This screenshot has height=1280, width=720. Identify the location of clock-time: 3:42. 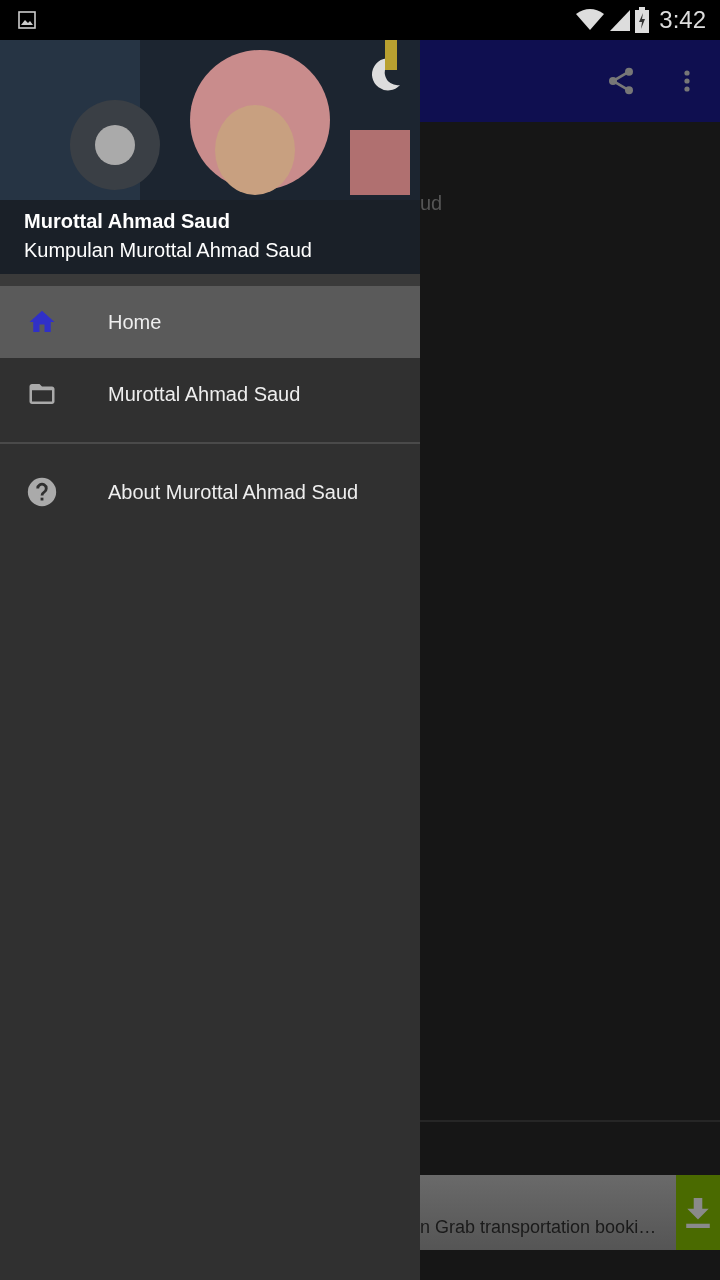
(682, 20).